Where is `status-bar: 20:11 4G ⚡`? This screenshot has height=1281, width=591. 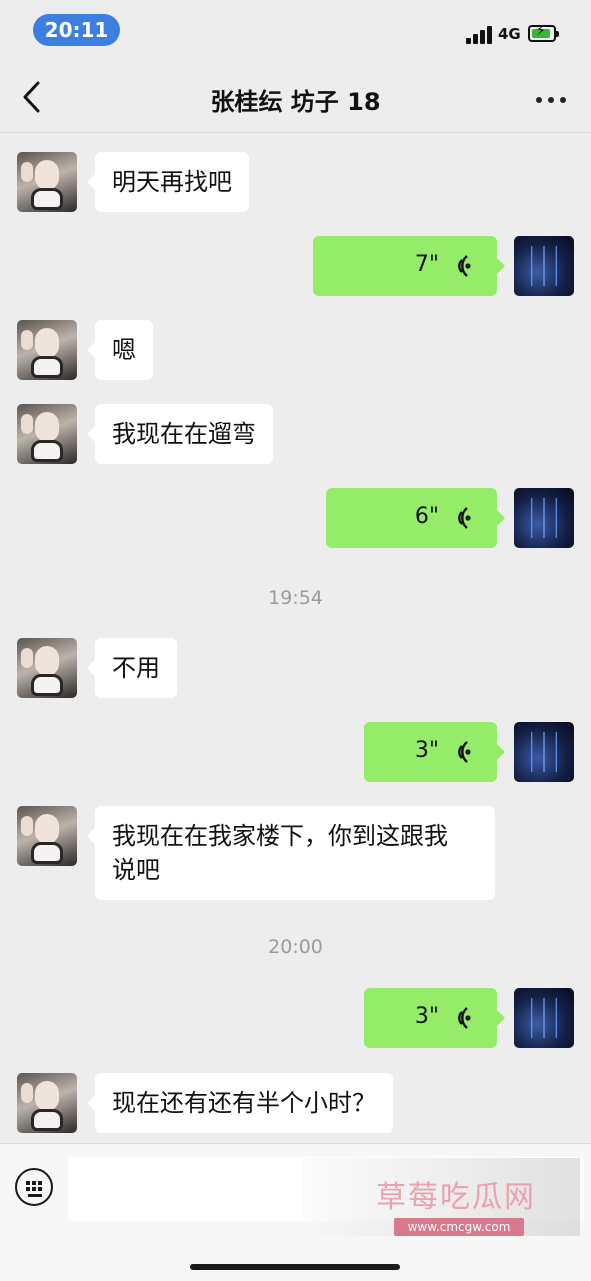 status-bar: 20:11 4G ⚡ is located at coordinates (295, 31).